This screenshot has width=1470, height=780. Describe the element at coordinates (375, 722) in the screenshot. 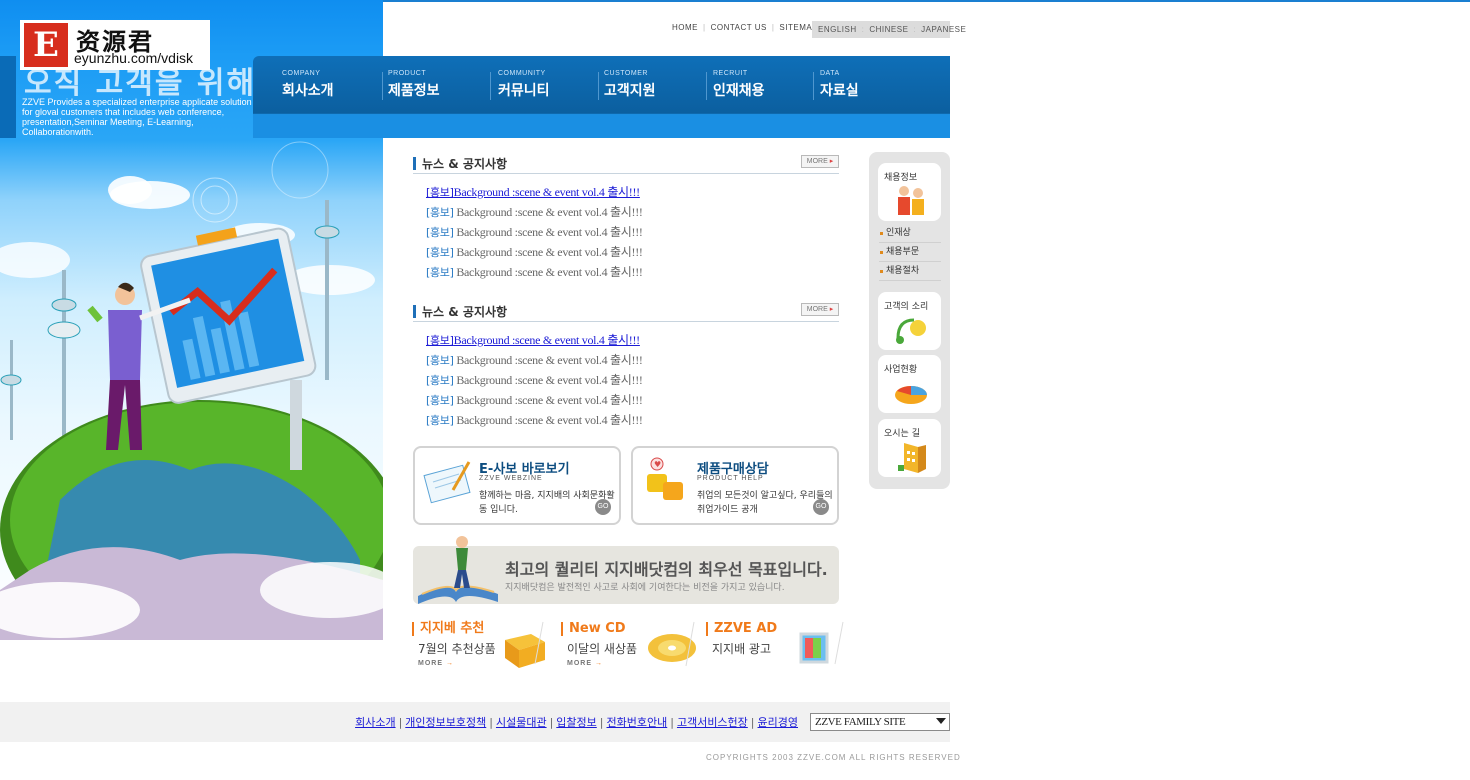

I see `footer-link-company: 회사소개` at that location.